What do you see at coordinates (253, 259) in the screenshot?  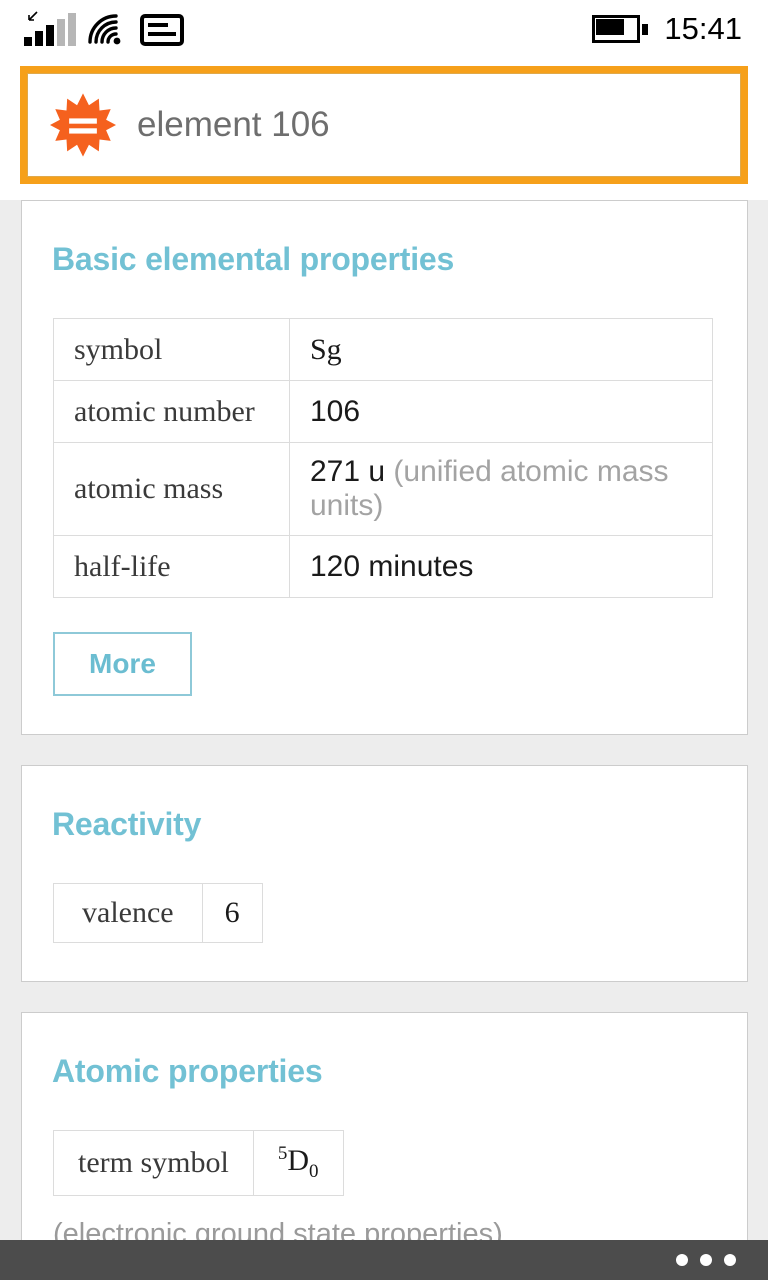 I see `card-title: Basic elemental properties` at bounding box center [253, 259].